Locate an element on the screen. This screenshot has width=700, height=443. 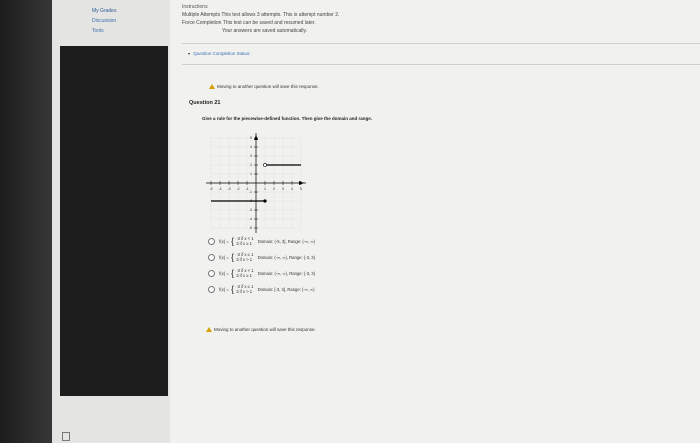
y-tick-label: 1 is located at coordinates (251, 174).